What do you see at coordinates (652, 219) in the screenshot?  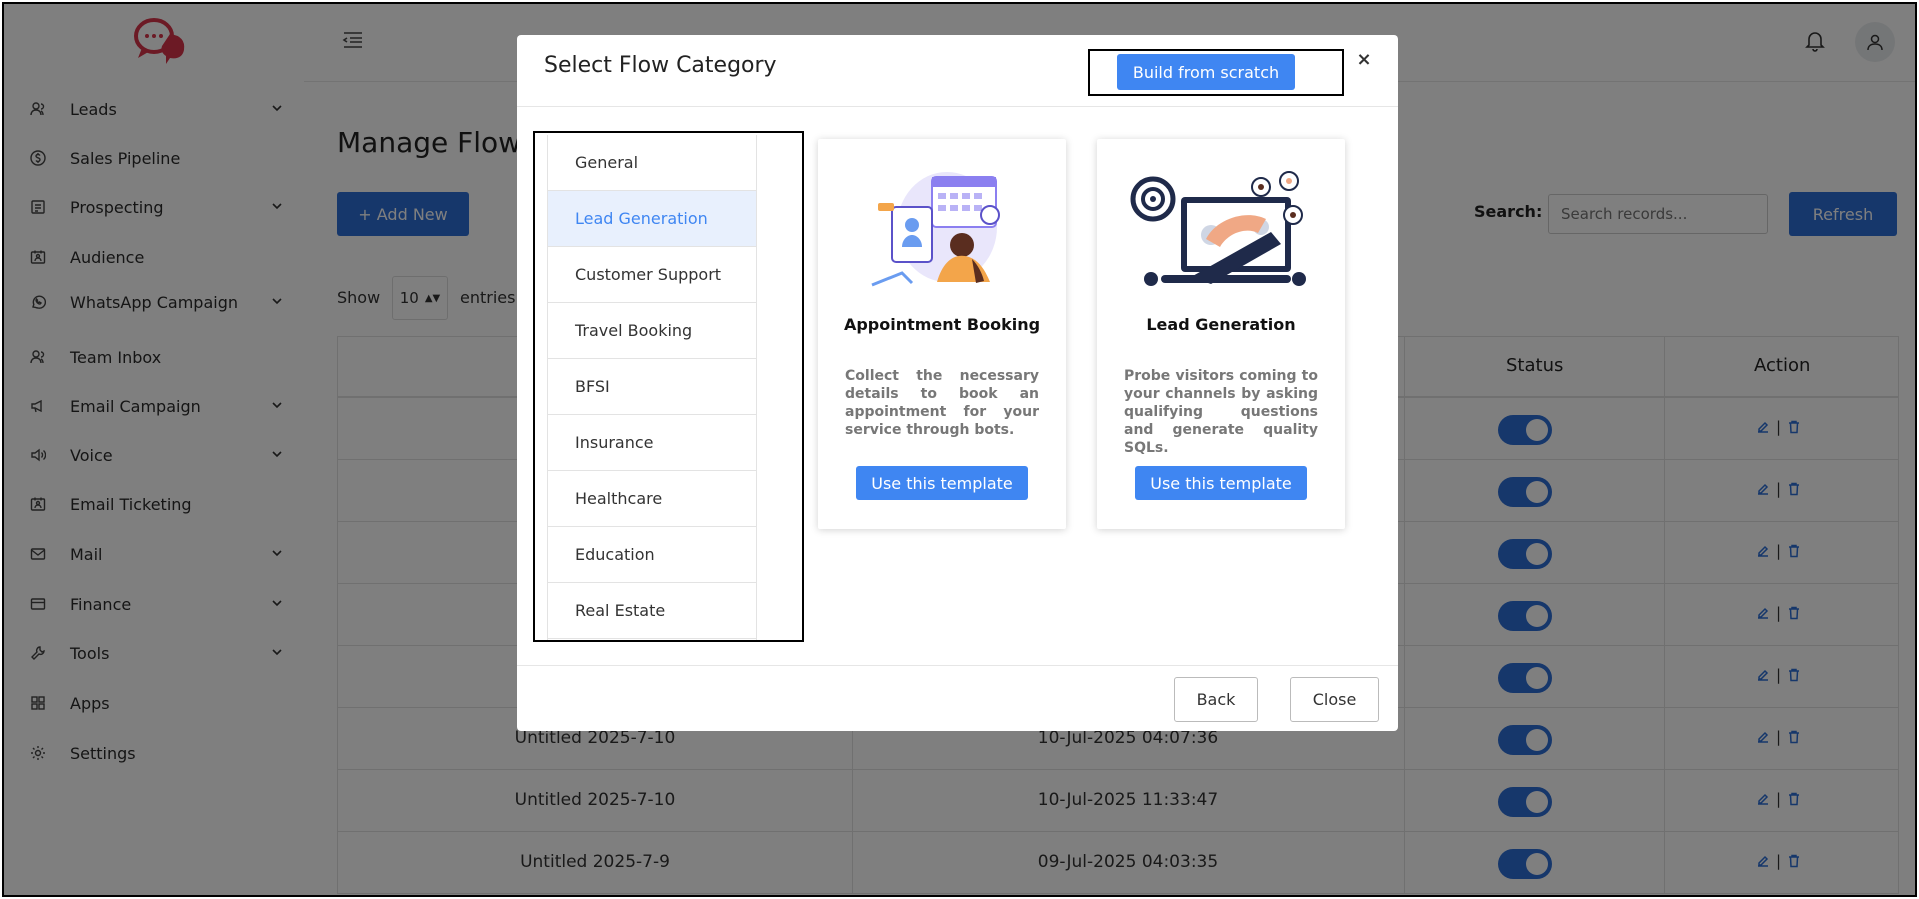 I see `category-item-lead-generation: Lead Generation` at bounding box center [652, 219].